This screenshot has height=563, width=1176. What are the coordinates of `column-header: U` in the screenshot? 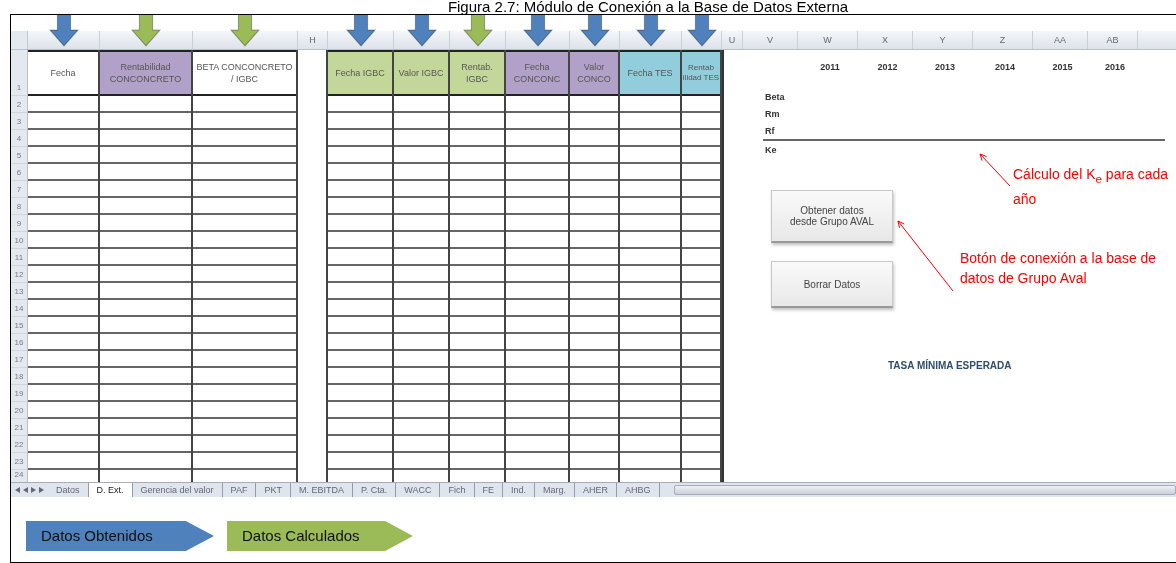 It's located at (732, 40).